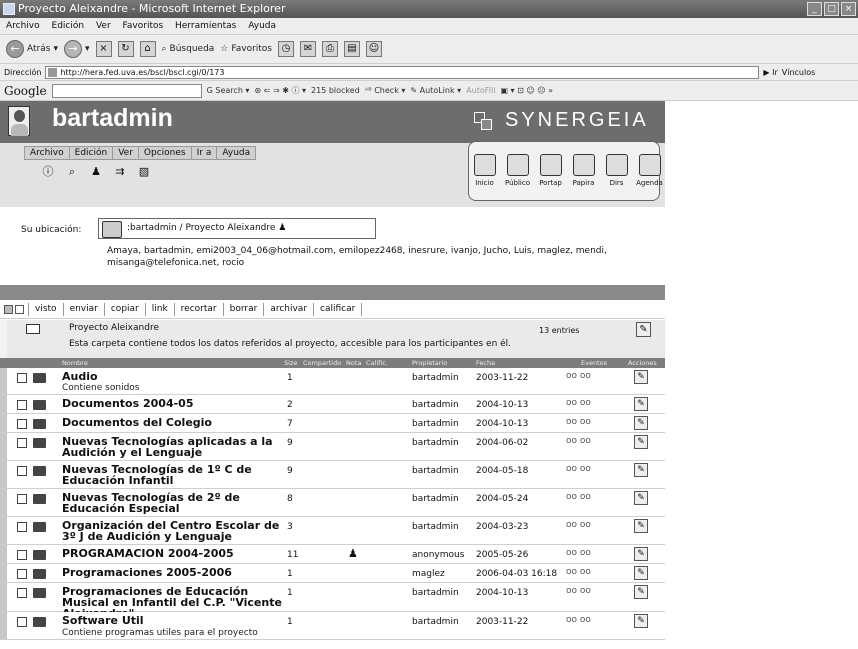  I want to click on action-calificar: calificar, so click(338, 309).